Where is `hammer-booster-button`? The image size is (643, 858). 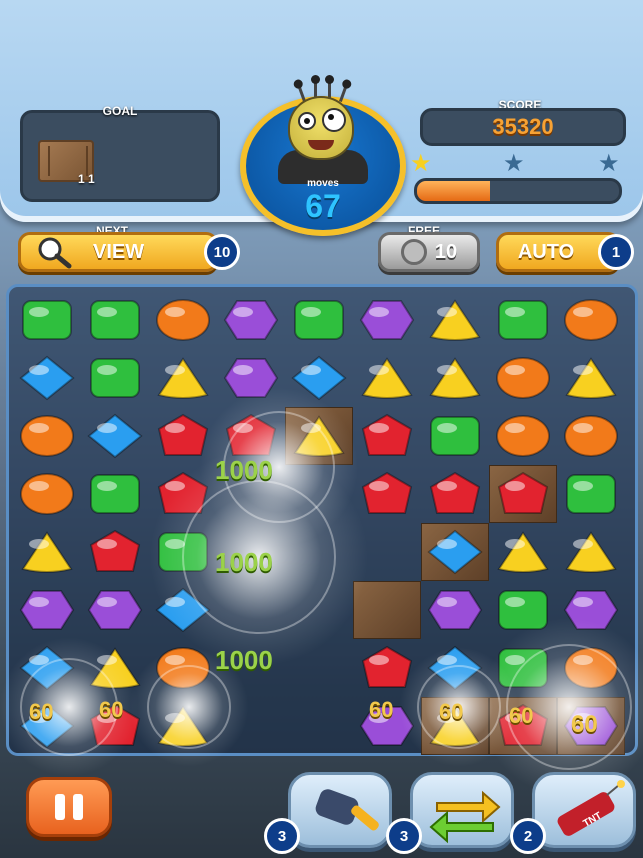 hammer-booster-button is located at coordinates (340, 810).